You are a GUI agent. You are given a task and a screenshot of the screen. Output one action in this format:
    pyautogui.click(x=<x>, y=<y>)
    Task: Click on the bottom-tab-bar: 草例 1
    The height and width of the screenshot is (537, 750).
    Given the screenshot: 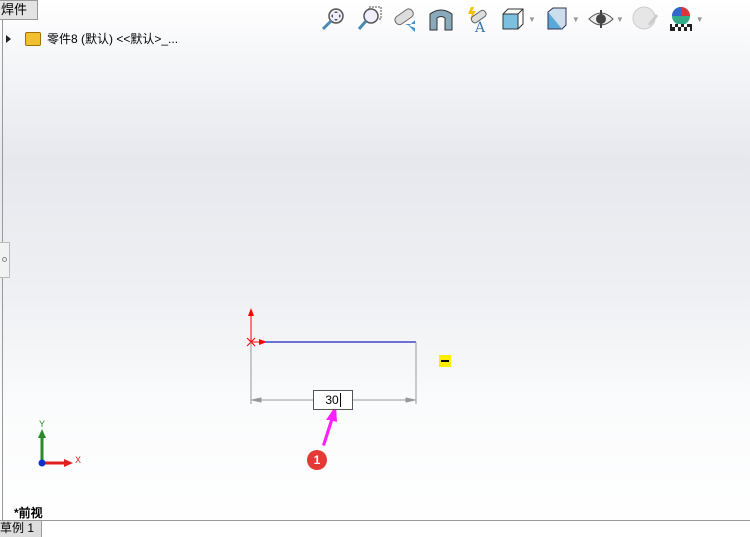 What is the action you would take?
    pyautogui.click(x=375, y=528)
    